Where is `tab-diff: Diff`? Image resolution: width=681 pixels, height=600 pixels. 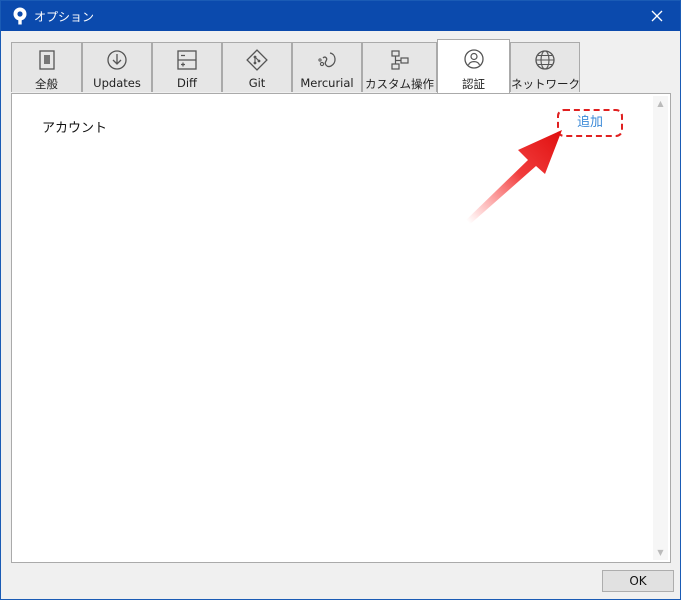
tab-diff: Diff is located at coordinates (187, 67).